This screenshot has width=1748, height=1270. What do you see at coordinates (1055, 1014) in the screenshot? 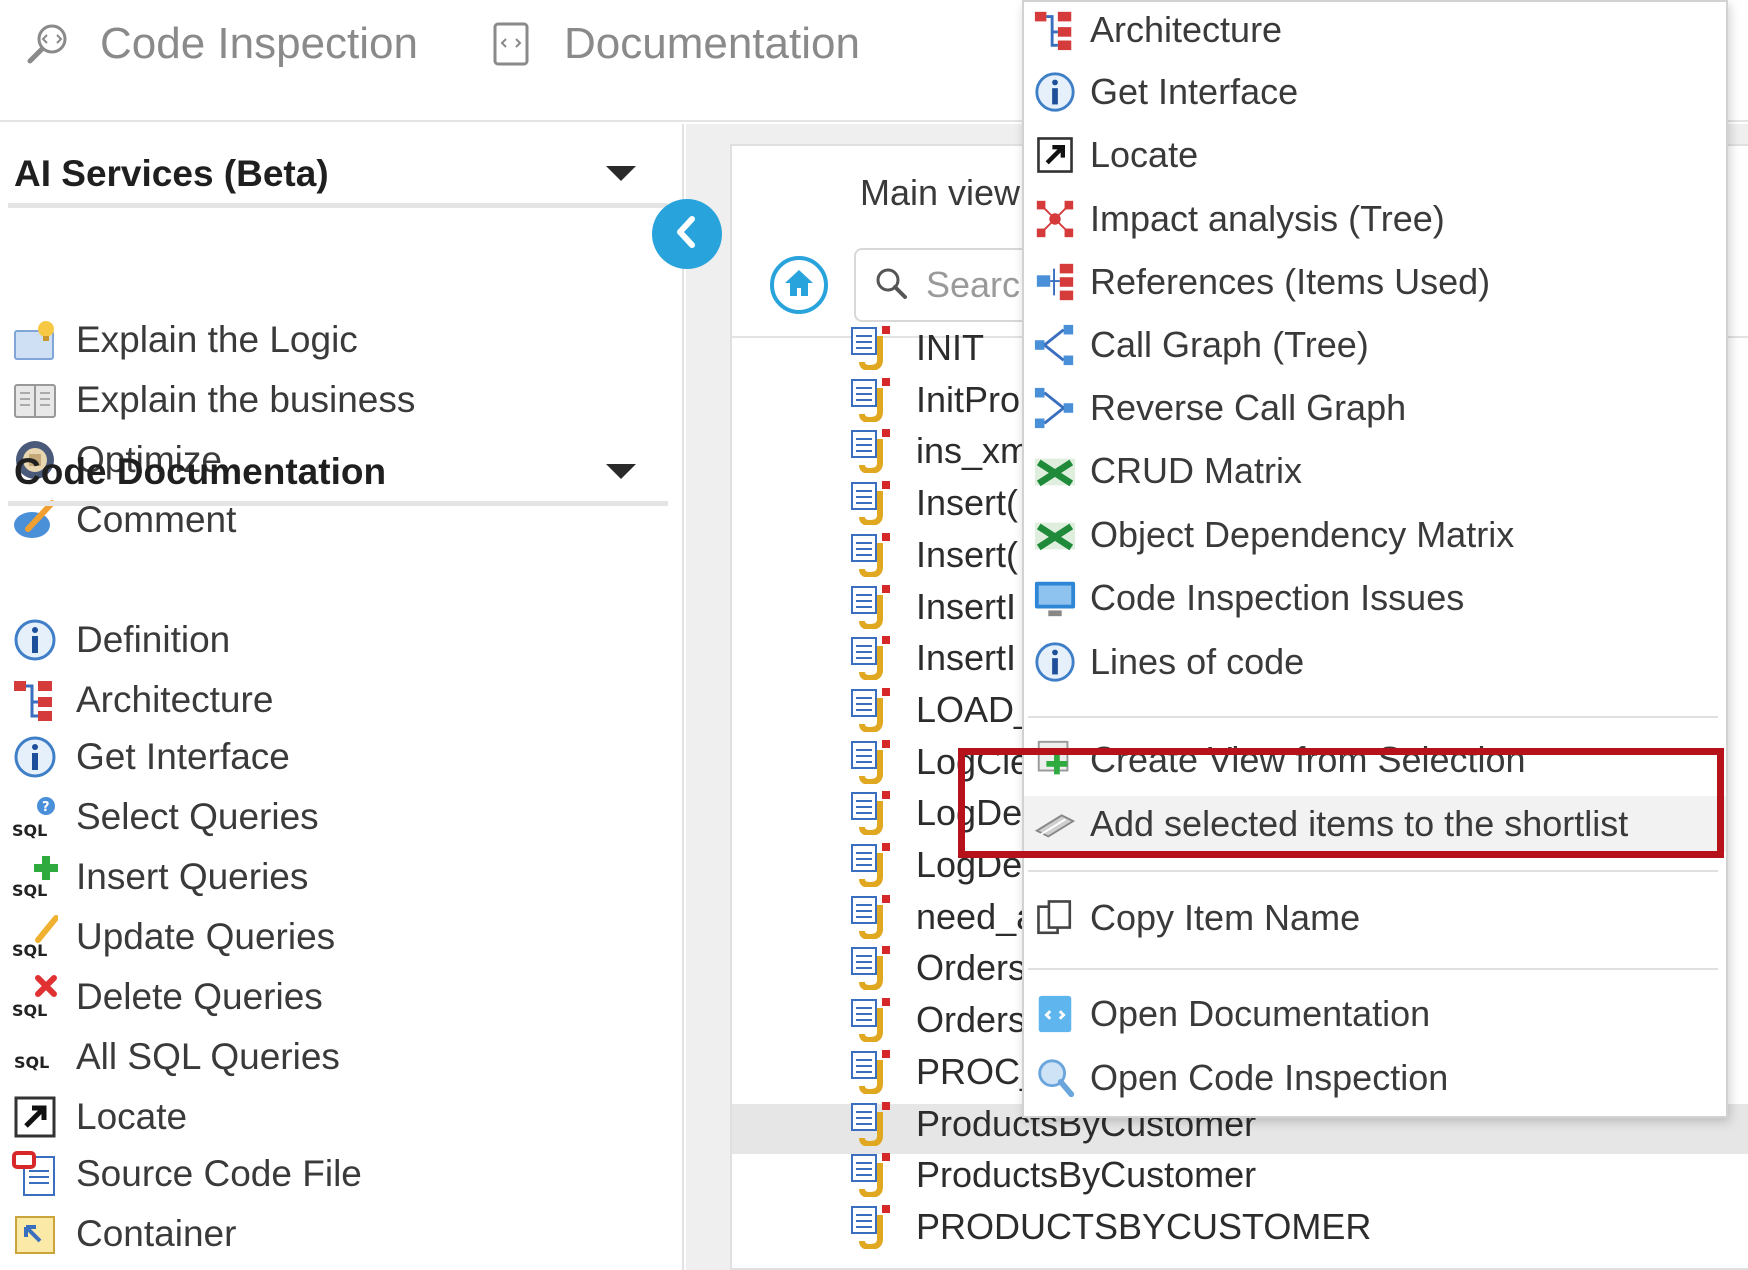
I see `open-doc-icon` at bounding box center [1055, 1014].